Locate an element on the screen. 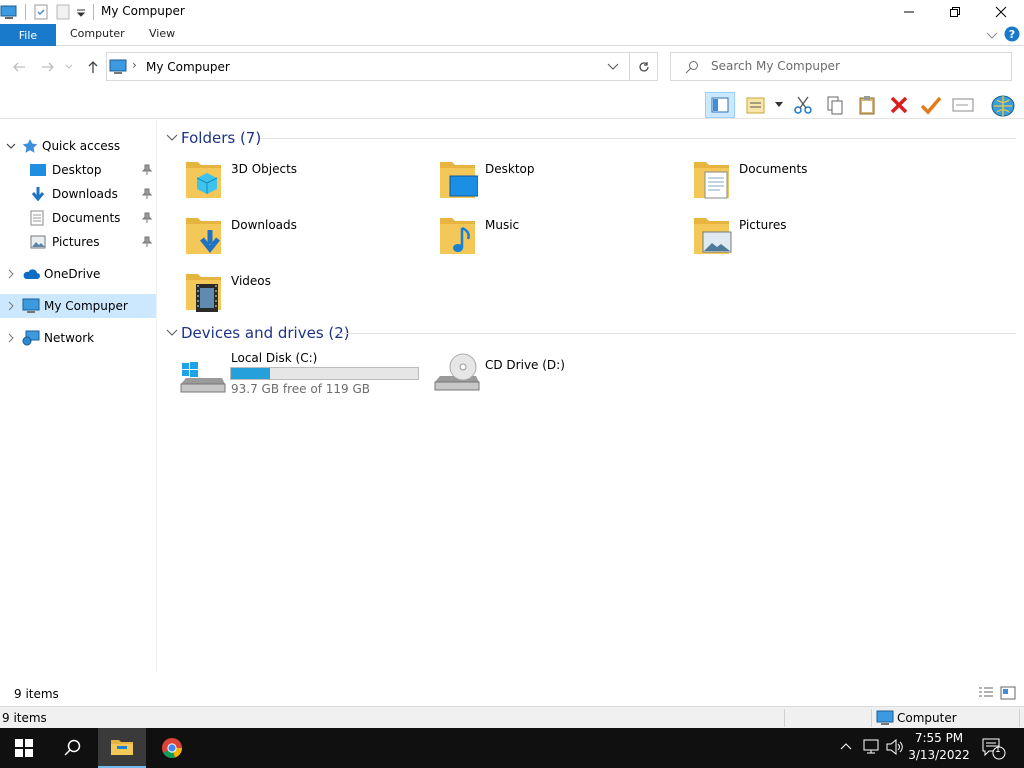 This screenshot has height=768, width=1024. downloads-folder-icon is located at coordinates (203, 236).